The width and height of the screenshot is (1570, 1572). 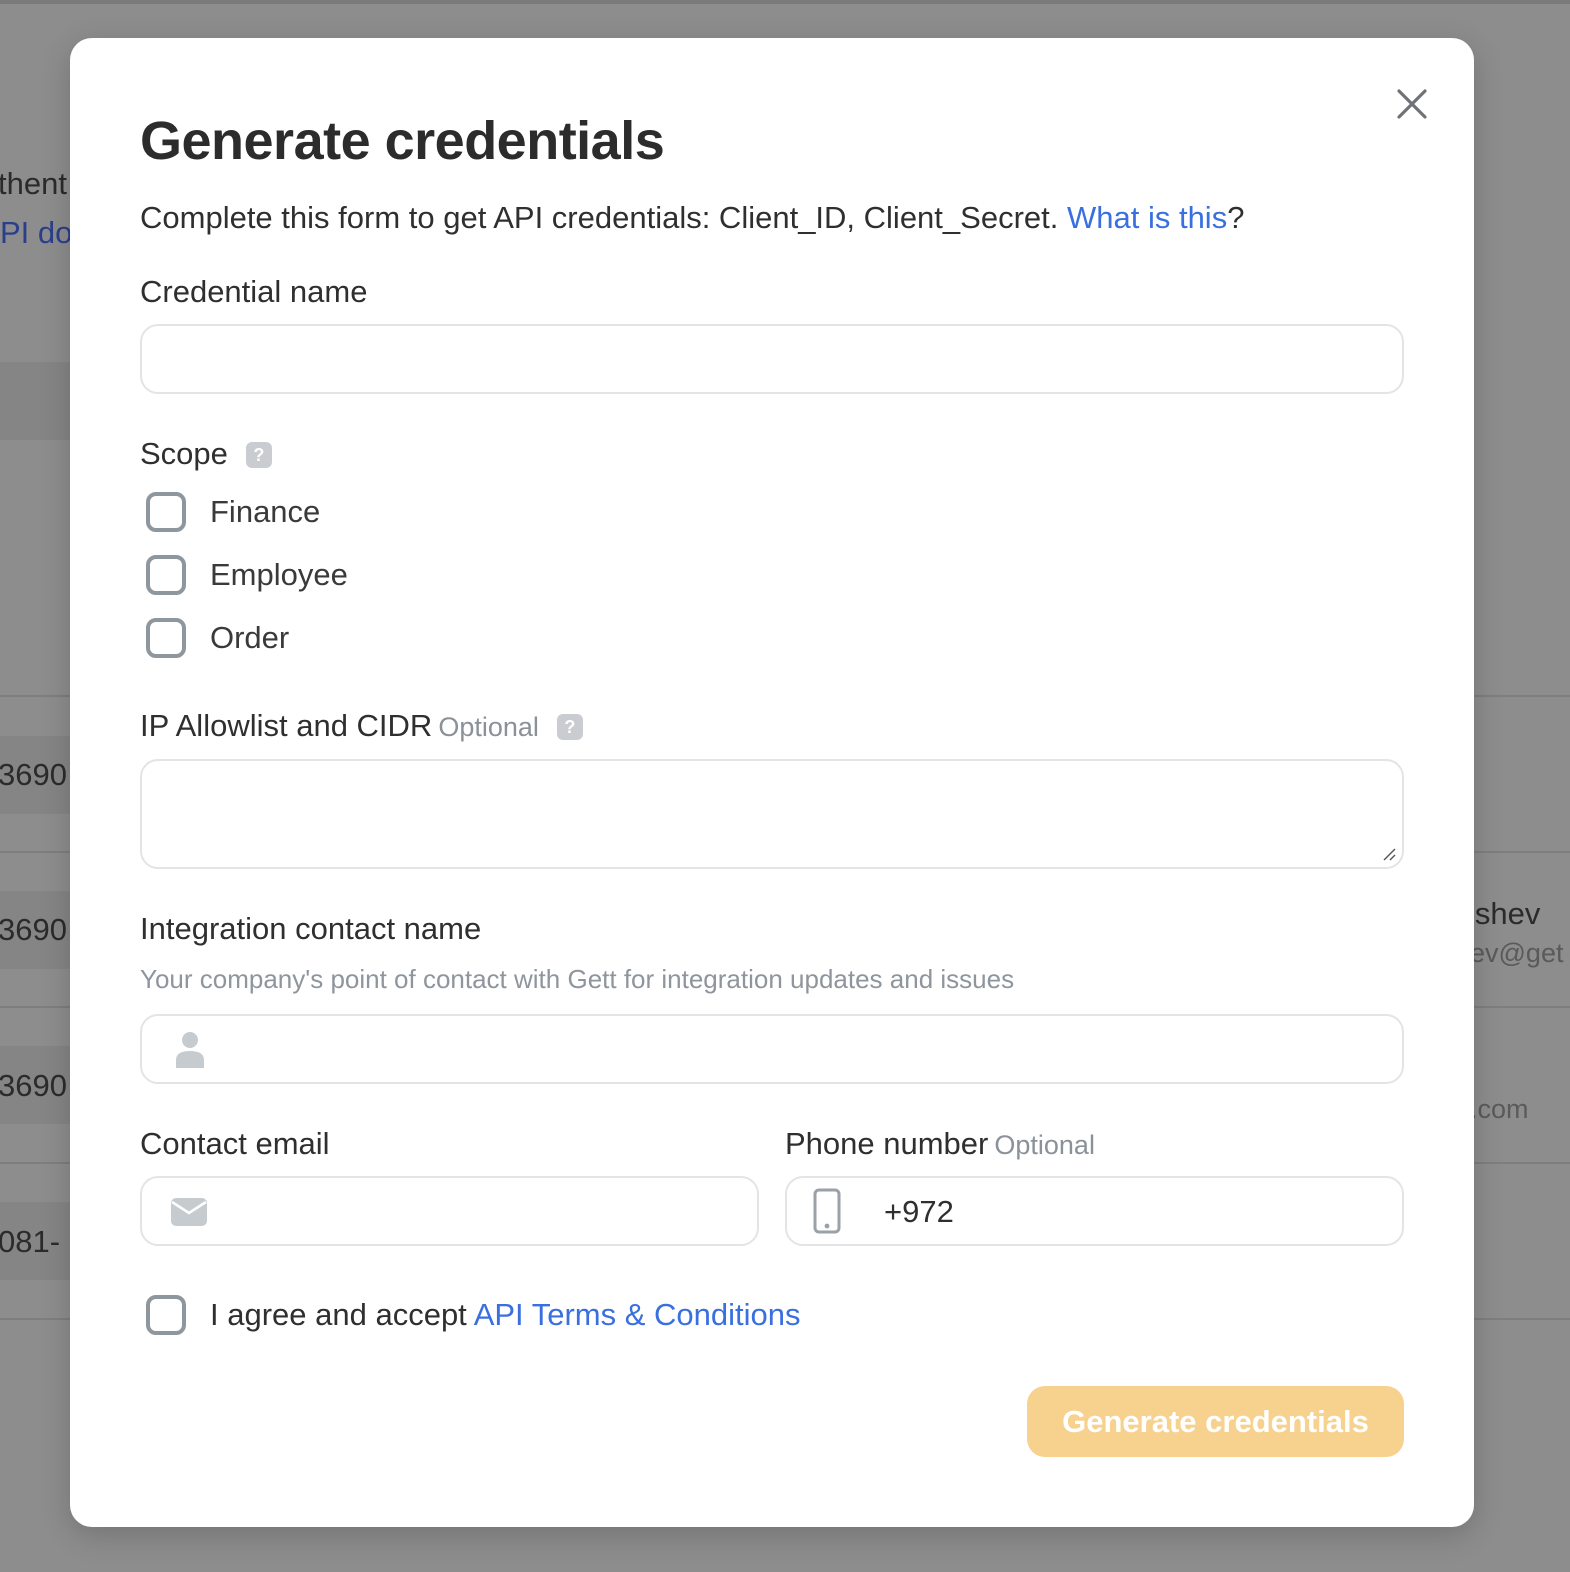 I want to click on ip-allowlist-textarea, so click(x=772, y=814).